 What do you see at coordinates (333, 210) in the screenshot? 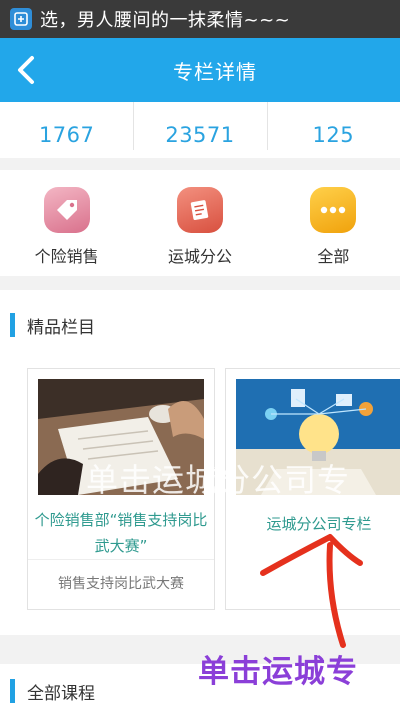
I see `more-dots-icon` at bounding box center [333, 210].